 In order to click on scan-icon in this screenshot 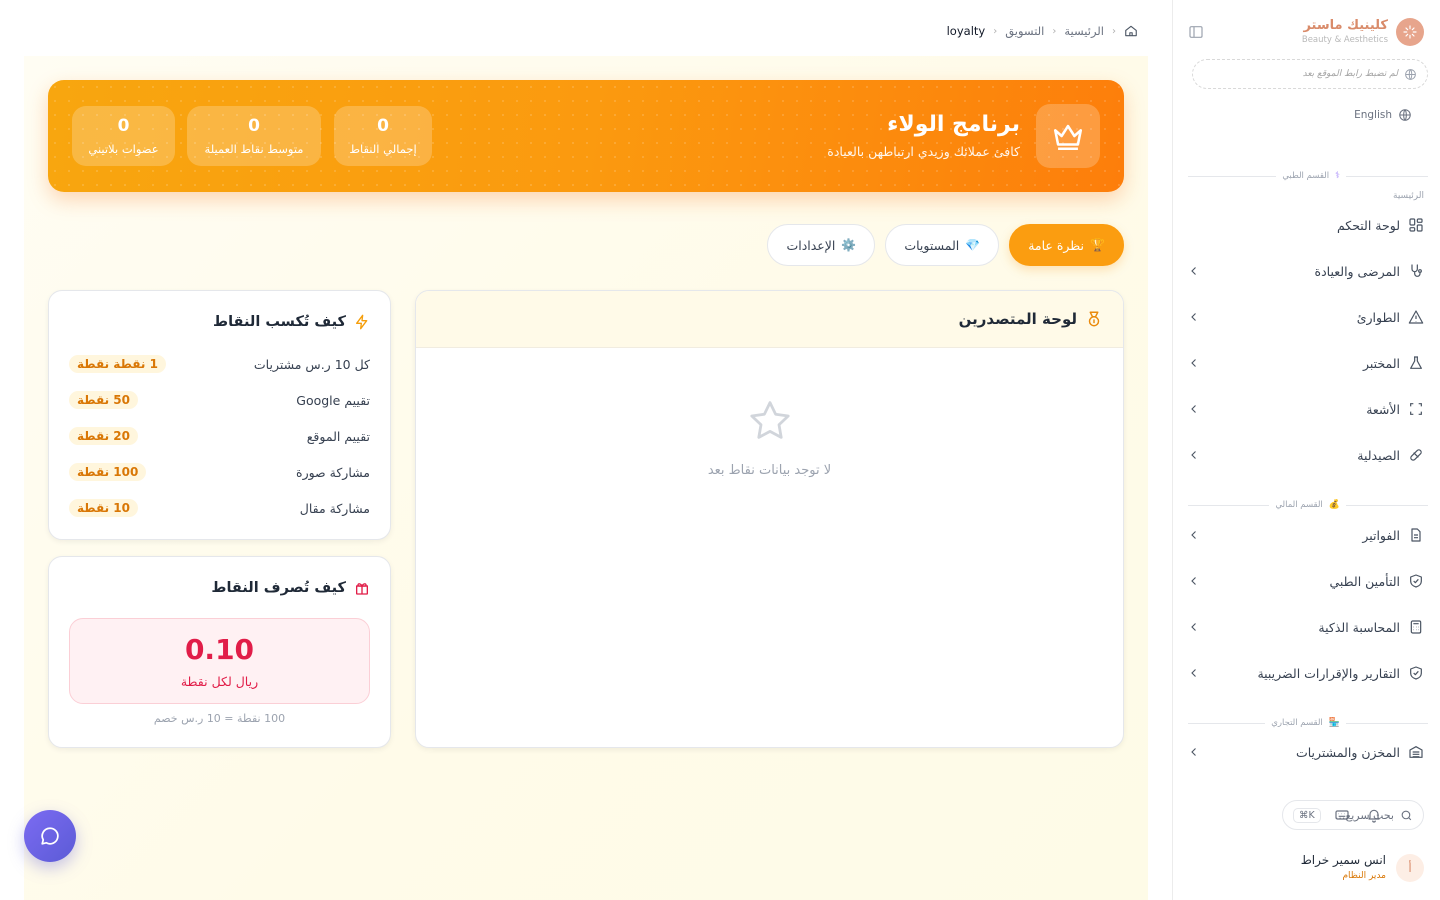, I will do `click(1416, 409)`.